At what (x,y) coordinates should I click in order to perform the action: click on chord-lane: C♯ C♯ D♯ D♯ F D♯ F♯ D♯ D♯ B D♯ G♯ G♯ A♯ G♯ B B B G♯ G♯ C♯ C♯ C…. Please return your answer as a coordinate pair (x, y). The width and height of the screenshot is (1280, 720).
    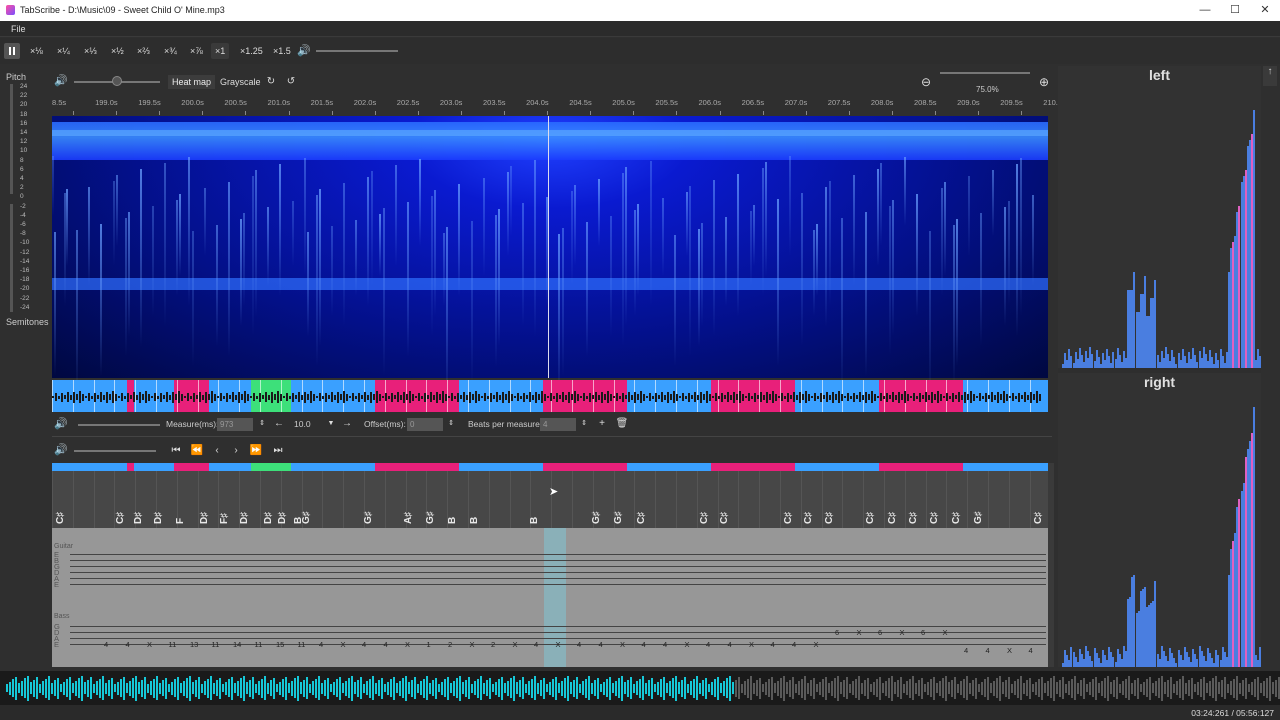
    Looking at the image, I should click on (550, 499).